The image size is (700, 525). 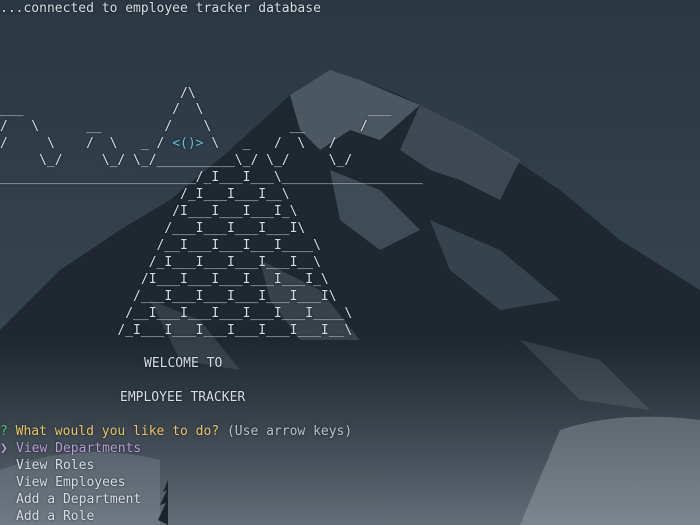 What do you see at coordinates (160, 245) in the screenshot?
I see `ascii-art-line: /__I___I___I___I____\` at bounding box center [160, 245].